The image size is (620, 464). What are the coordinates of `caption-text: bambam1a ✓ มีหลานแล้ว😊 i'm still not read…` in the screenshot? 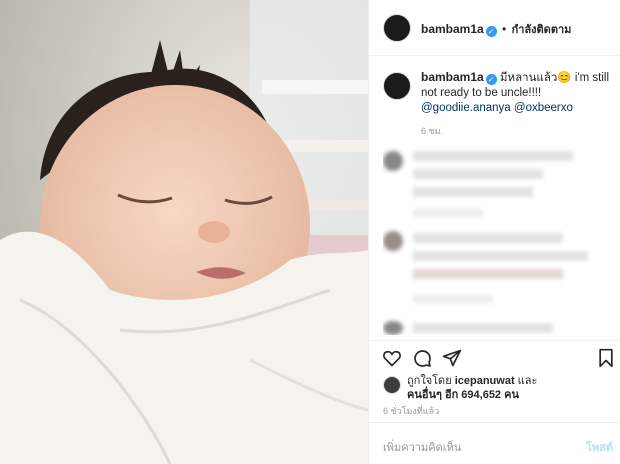 It's located at (516, 93).